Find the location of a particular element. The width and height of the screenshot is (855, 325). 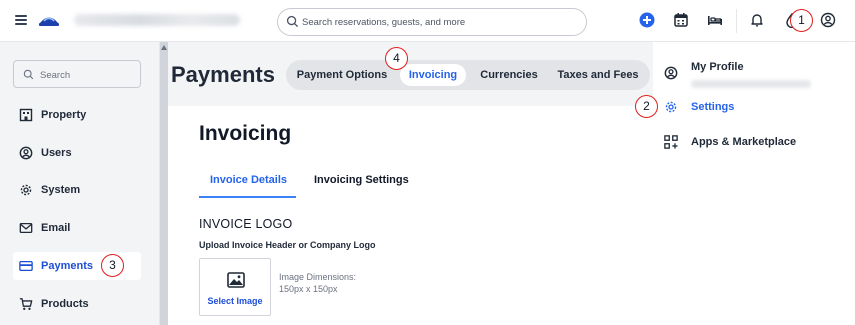

apps-plus-icon is located at coordinates (671, 142).